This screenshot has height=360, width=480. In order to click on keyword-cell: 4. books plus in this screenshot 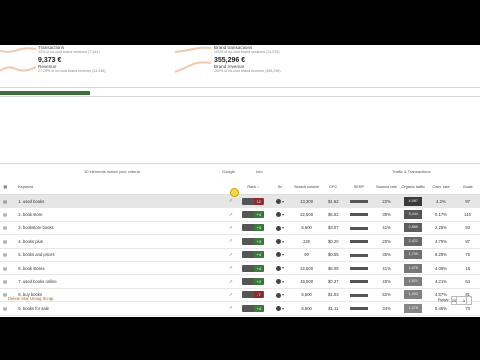, I will do `click(117, 241)`.